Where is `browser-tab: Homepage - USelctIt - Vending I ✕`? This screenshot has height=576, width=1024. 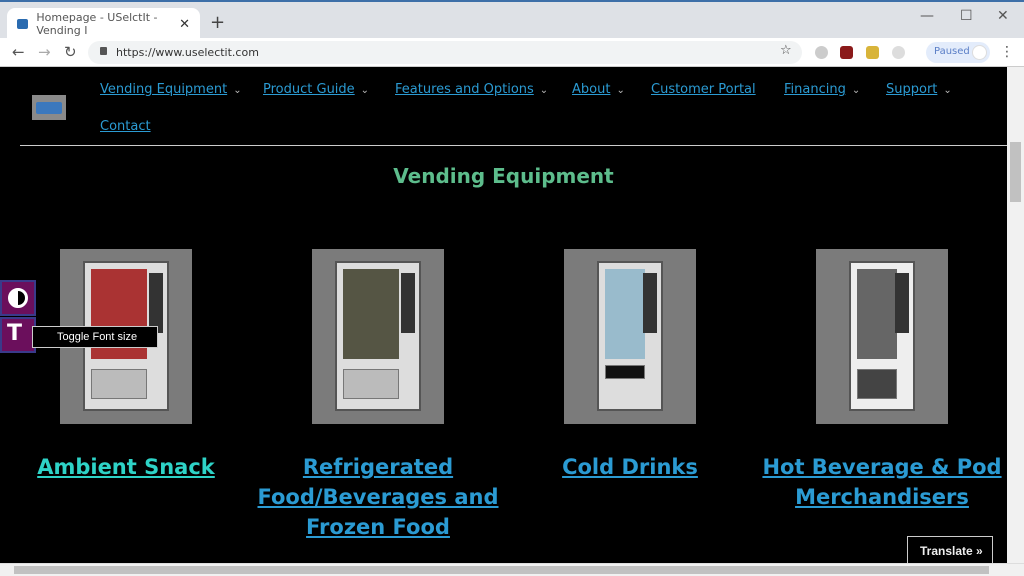
browser-tab: Homepage - USelctIt - Vending I ✕ is located at coordinates (103, 24).